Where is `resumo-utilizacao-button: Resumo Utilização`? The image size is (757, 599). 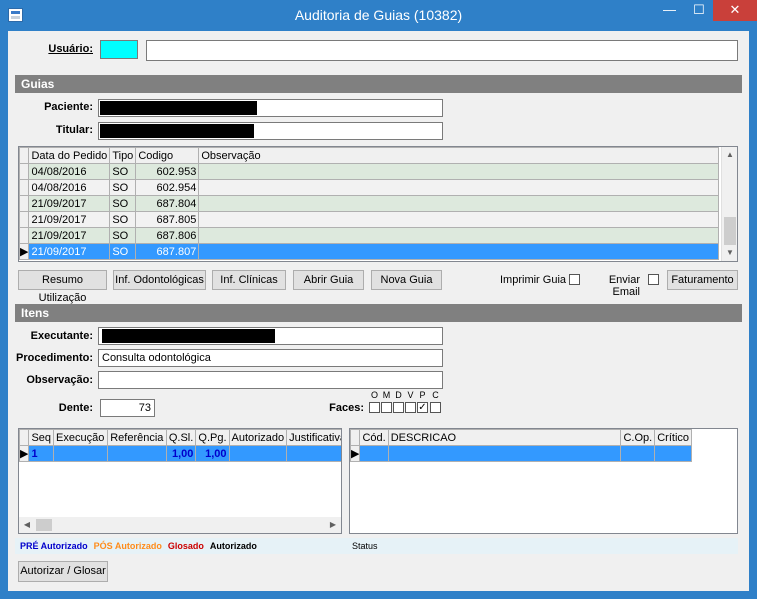 resumo-utilizacao-button: Resumo Utilização is located at coordinates (62, 287).